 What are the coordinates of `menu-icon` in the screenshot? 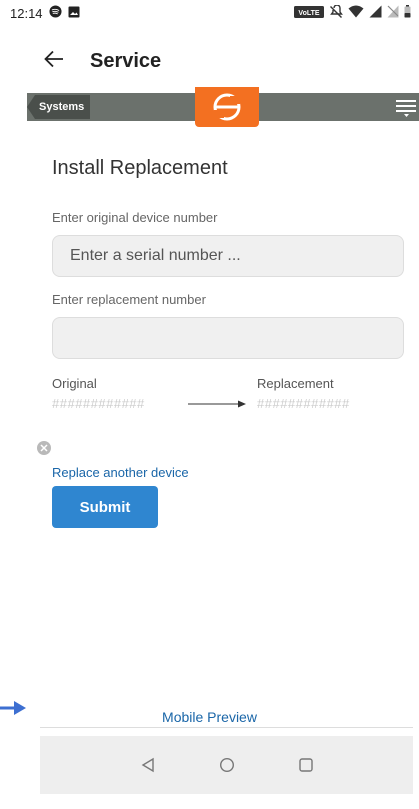 It's located at (406, 108).